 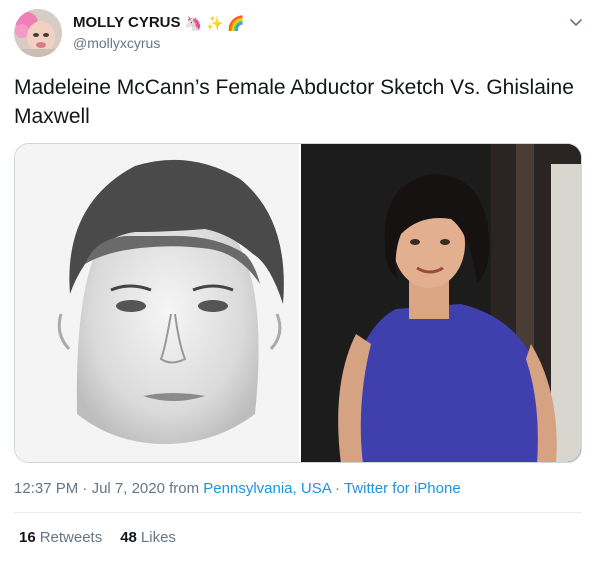 I want to click on location-link: Pennsylvania, USA, so click(x=267, y=488).